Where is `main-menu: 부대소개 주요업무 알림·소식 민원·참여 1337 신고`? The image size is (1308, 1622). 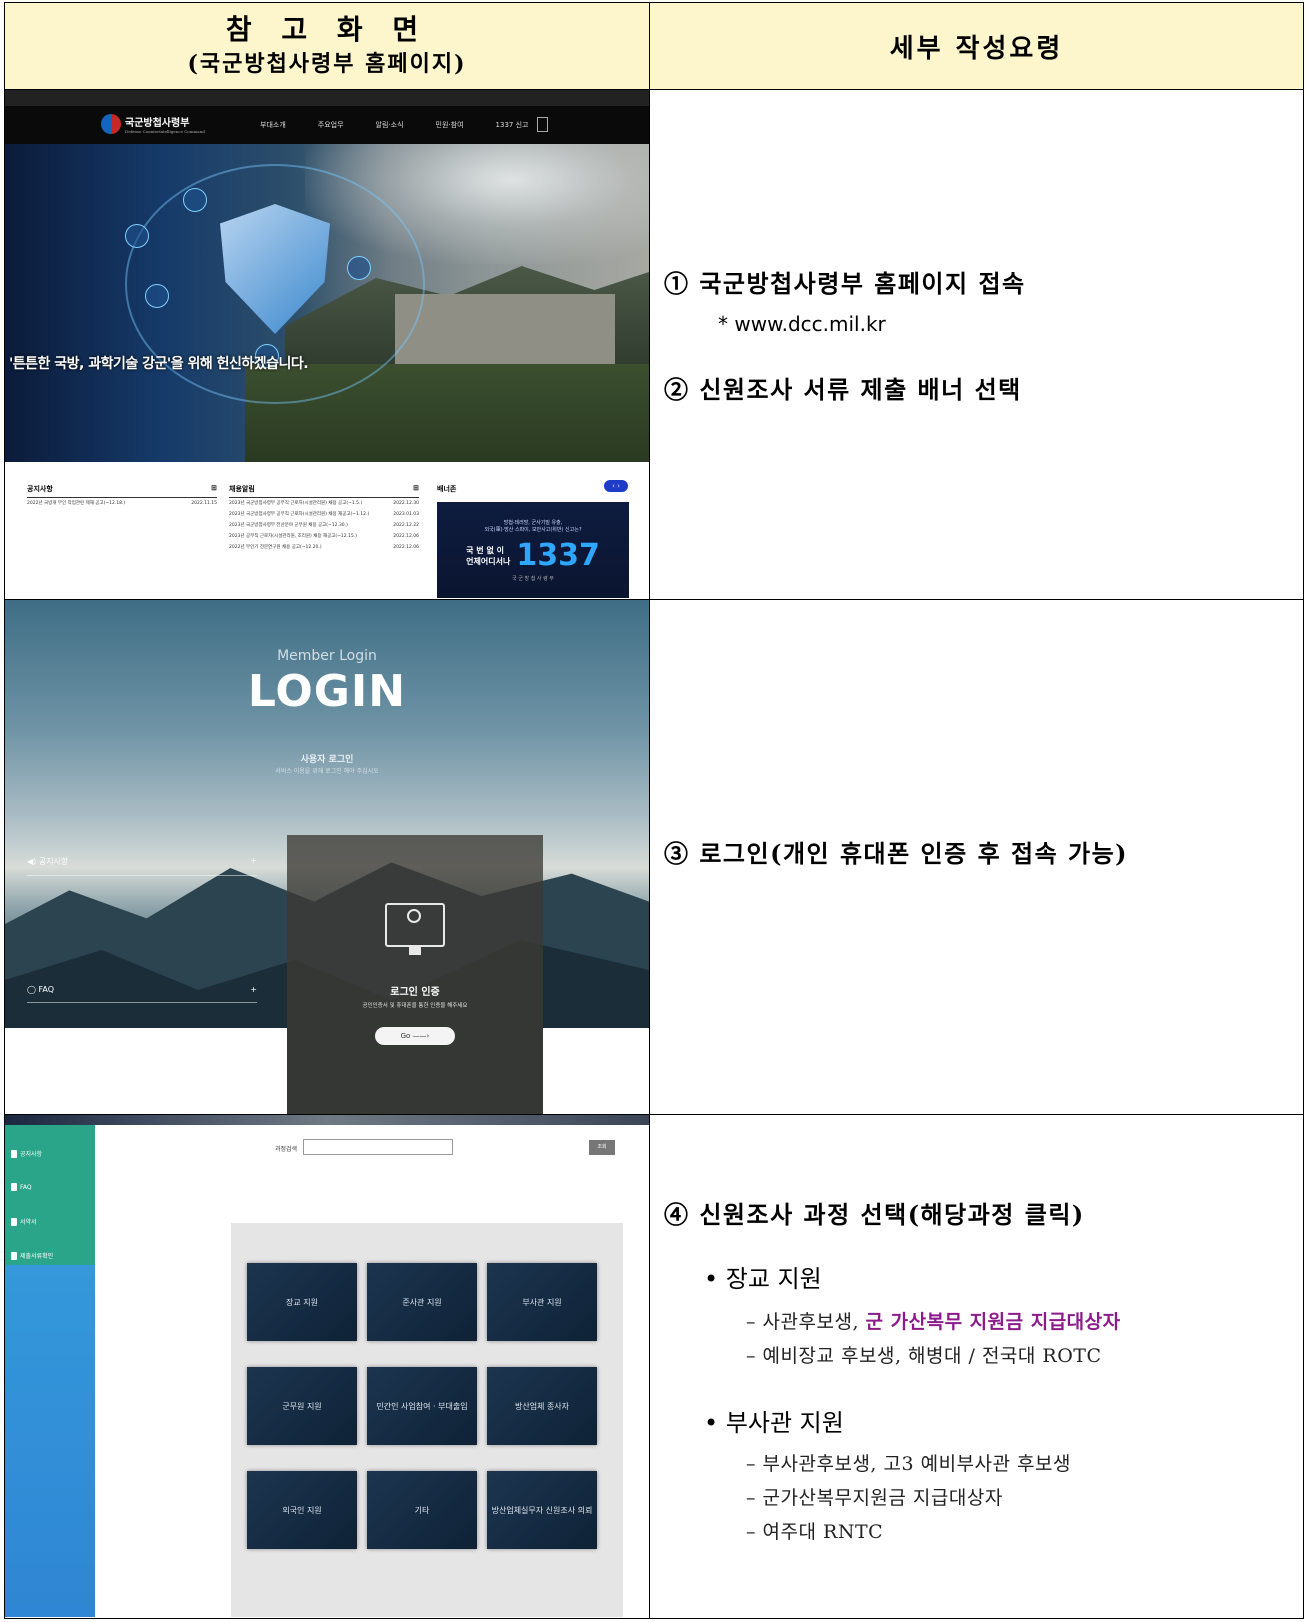
main-menu: 부대소개 주요업무 알림·소식 민원·참여 1337 신고 is located at coordinates (394, 125).